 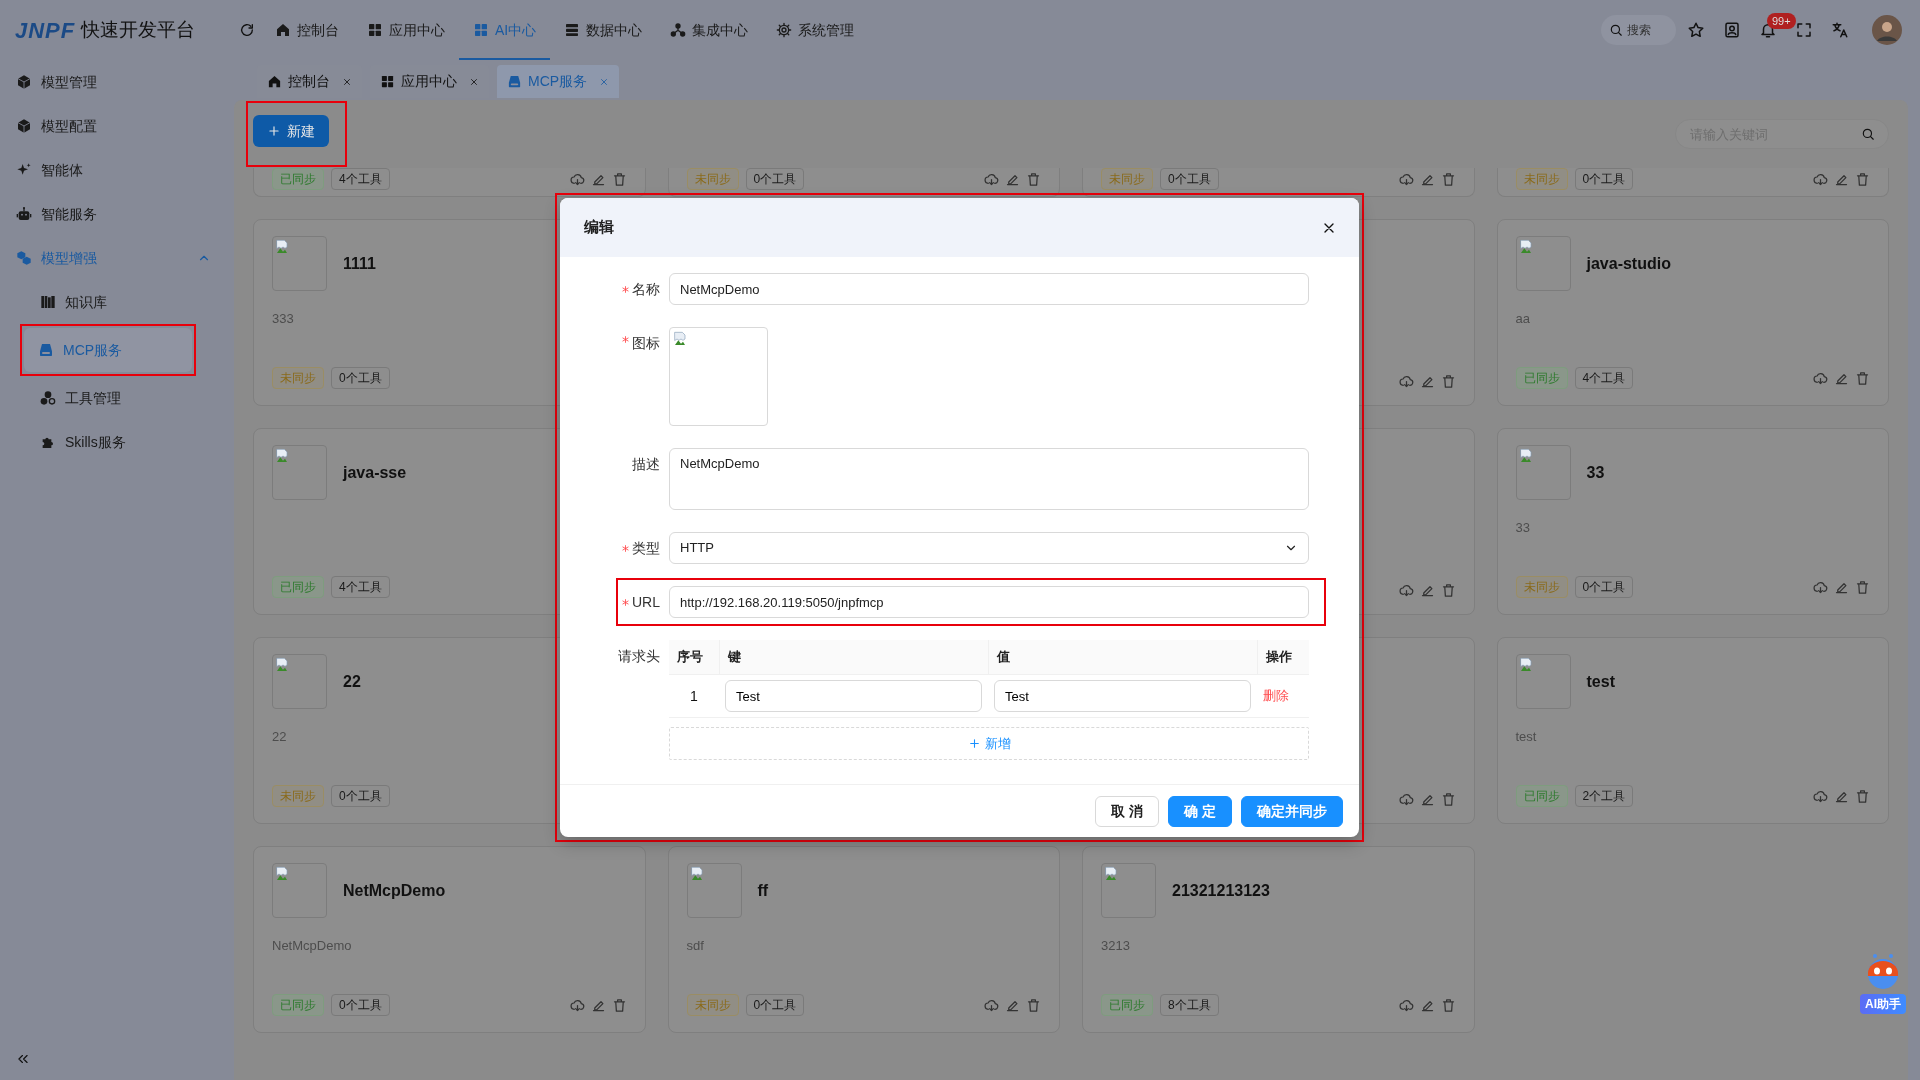 What do you see at coordinates (1732, 30) in the screenshot?
I see `contact-card-icon` at bounding box center [1732, 30].